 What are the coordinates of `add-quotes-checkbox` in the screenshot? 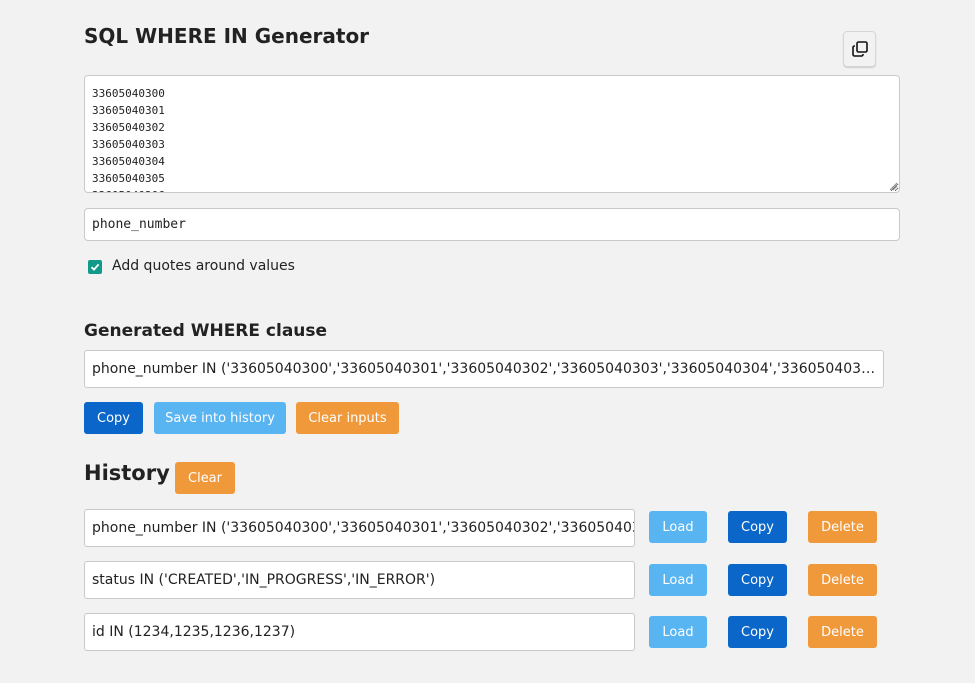 It's located at (95, 267).